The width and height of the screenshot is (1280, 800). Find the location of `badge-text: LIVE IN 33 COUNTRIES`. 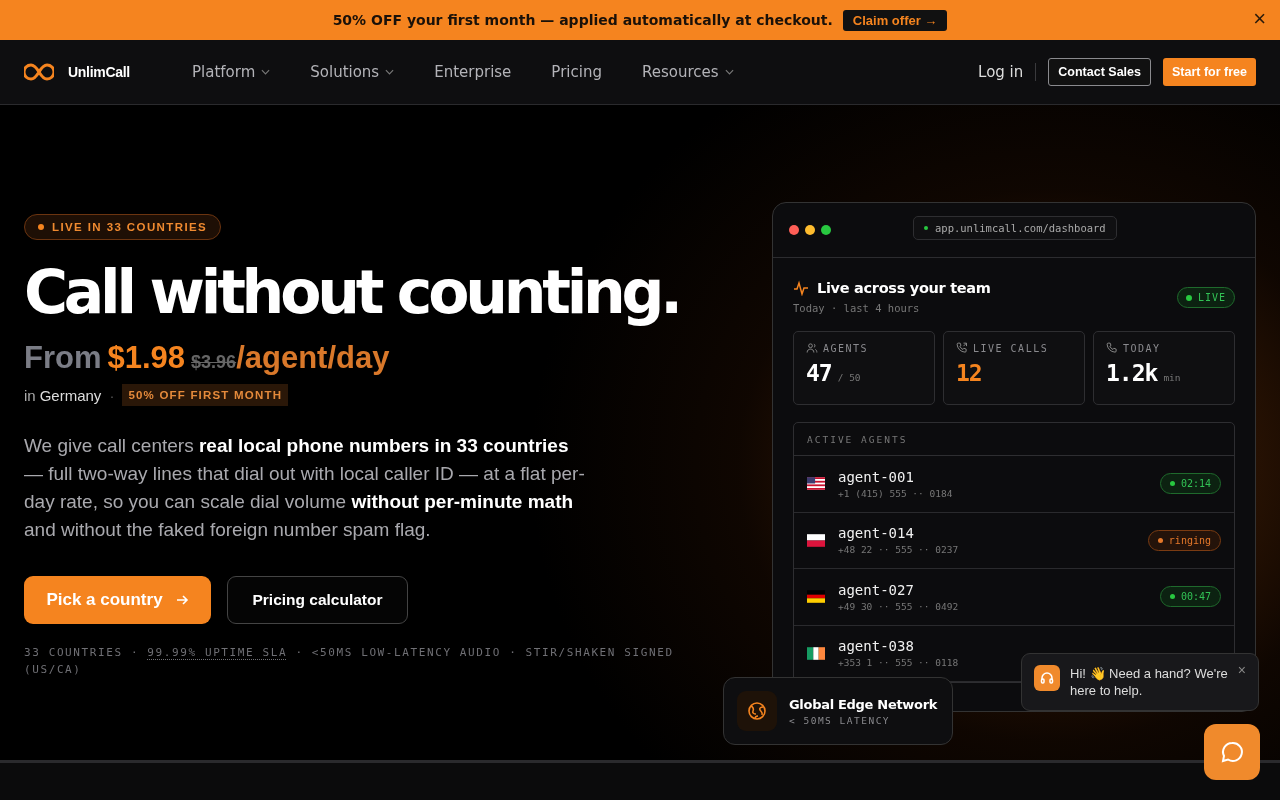

badge-text: LIVE IN 33 COUNTRIES is located at coordinates (130, 227).